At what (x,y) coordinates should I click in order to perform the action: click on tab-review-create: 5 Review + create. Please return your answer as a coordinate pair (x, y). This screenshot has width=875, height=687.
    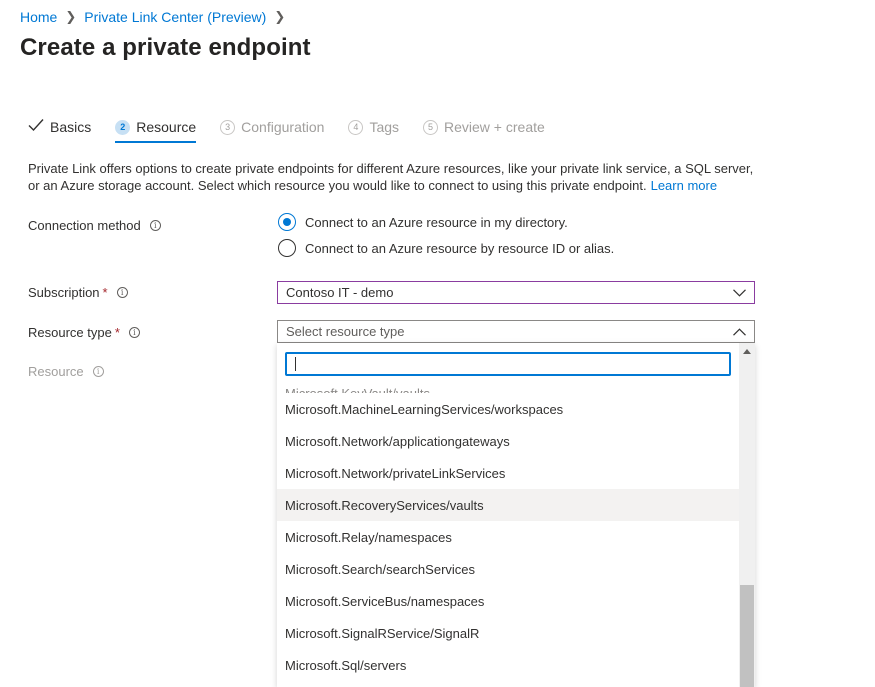
    Looking at the image, I should click on (484, 131).